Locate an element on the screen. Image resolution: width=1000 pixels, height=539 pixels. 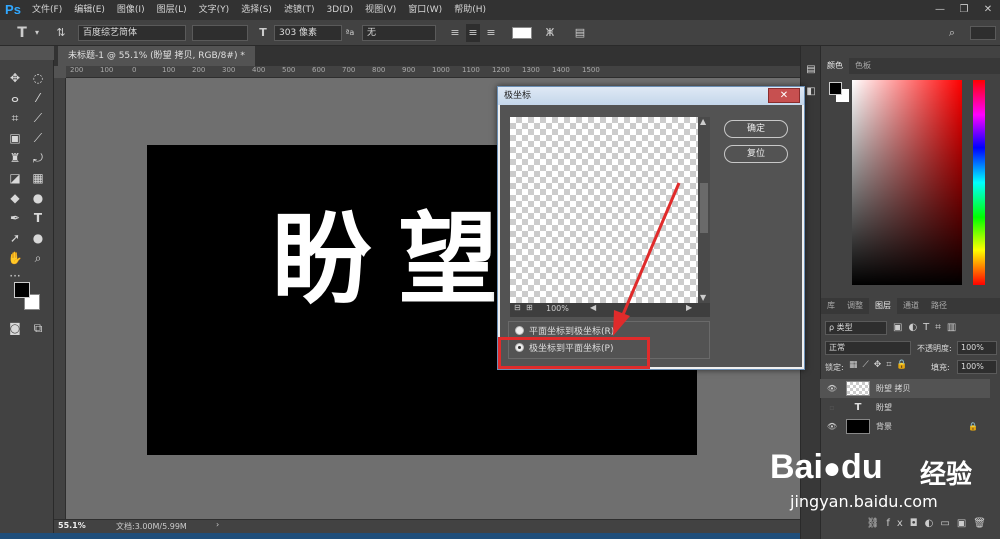
scroll-right-icon: ▶ is located at coordinates (689, 307).